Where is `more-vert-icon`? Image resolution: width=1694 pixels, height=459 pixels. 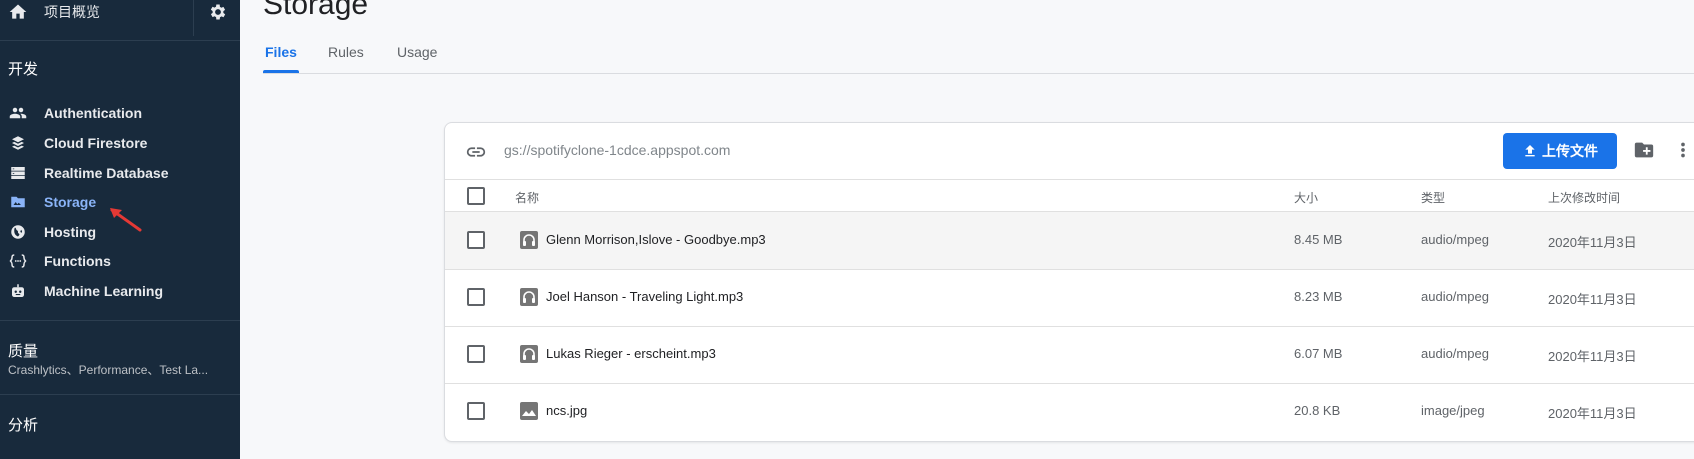
more-vert-icon is located at coordinates (1683, 152).